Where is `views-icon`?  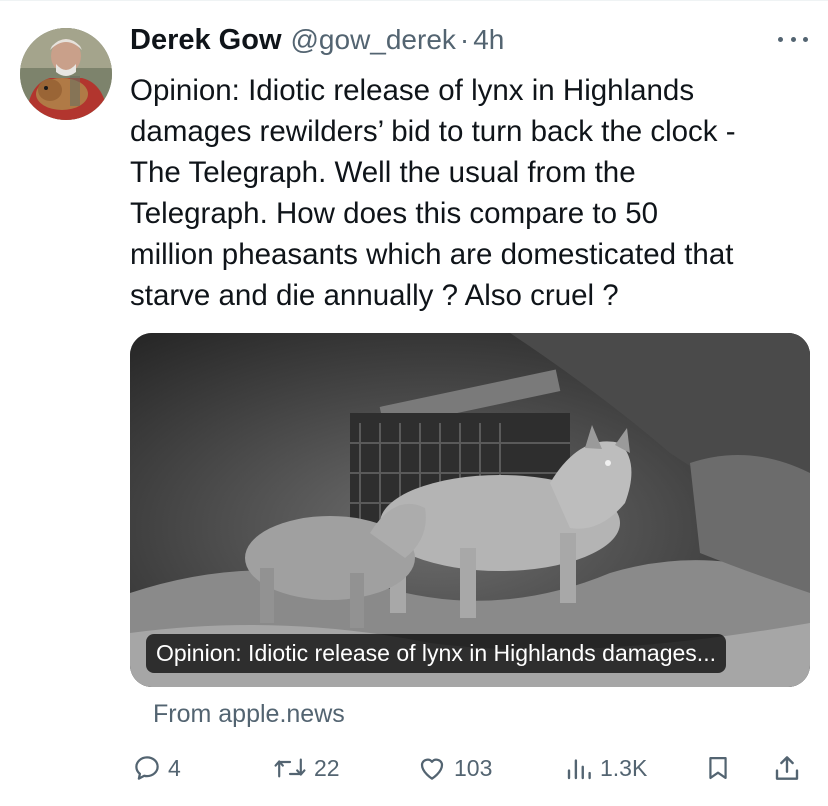 views-icon is located at coordinates (579, 769).